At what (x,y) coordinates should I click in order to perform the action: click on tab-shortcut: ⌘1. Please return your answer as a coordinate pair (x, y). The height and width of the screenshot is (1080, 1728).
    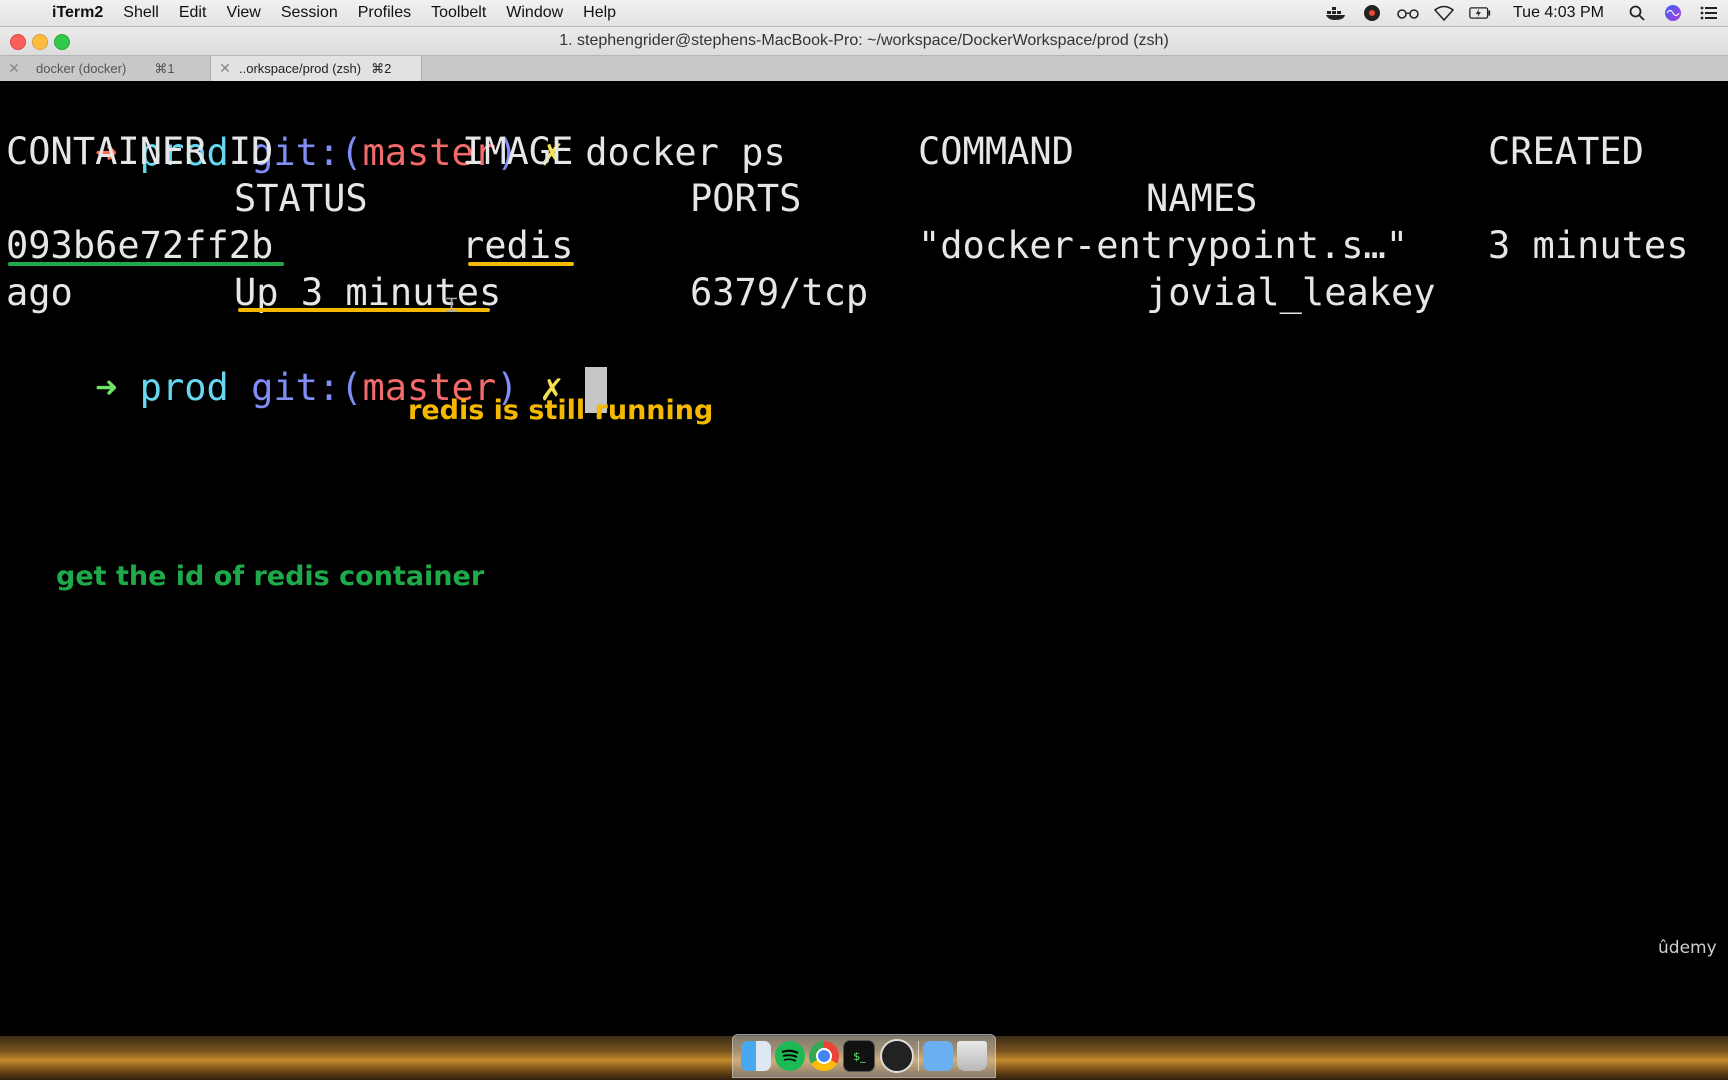
    Looking at the image, I should click on (164, 68).